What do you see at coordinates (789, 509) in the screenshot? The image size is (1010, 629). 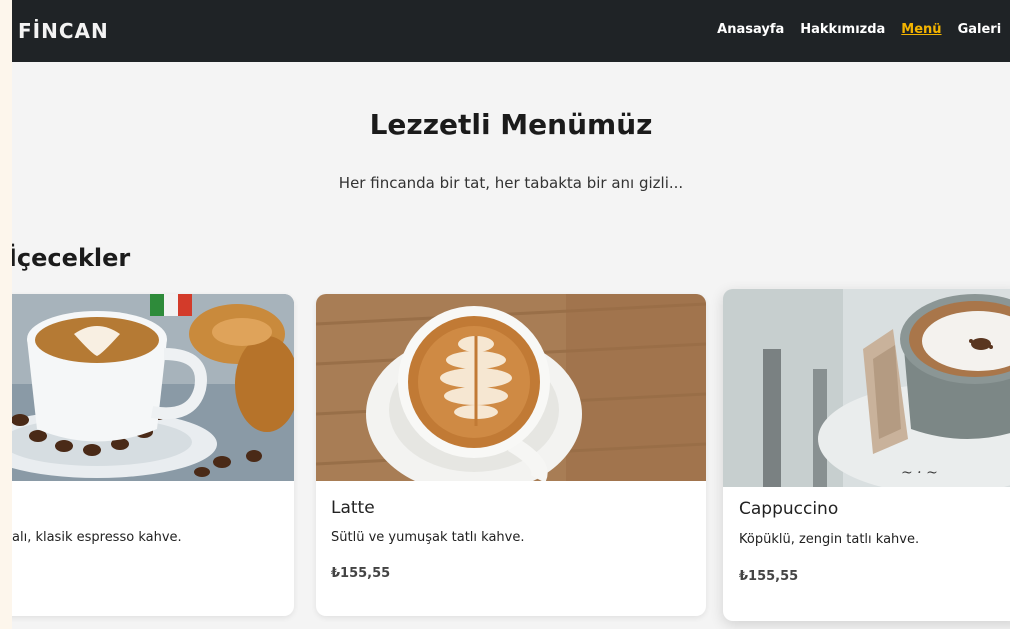 I see `card-name: Cappuccino` at bounding box center [789, 509].